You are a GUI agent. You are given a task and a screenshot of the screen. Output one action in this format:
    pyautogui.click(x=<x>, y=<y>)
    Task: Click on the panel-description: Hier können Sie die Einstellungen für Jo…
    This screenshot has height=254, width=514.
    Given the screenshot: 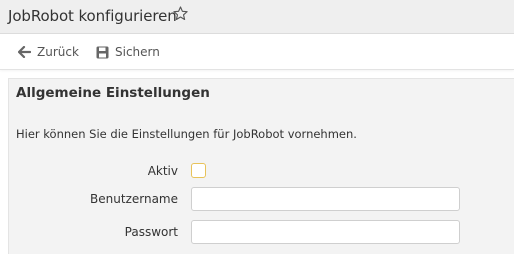 What is the action you would take?
    pyautogui.click(x=186, y=134)
    